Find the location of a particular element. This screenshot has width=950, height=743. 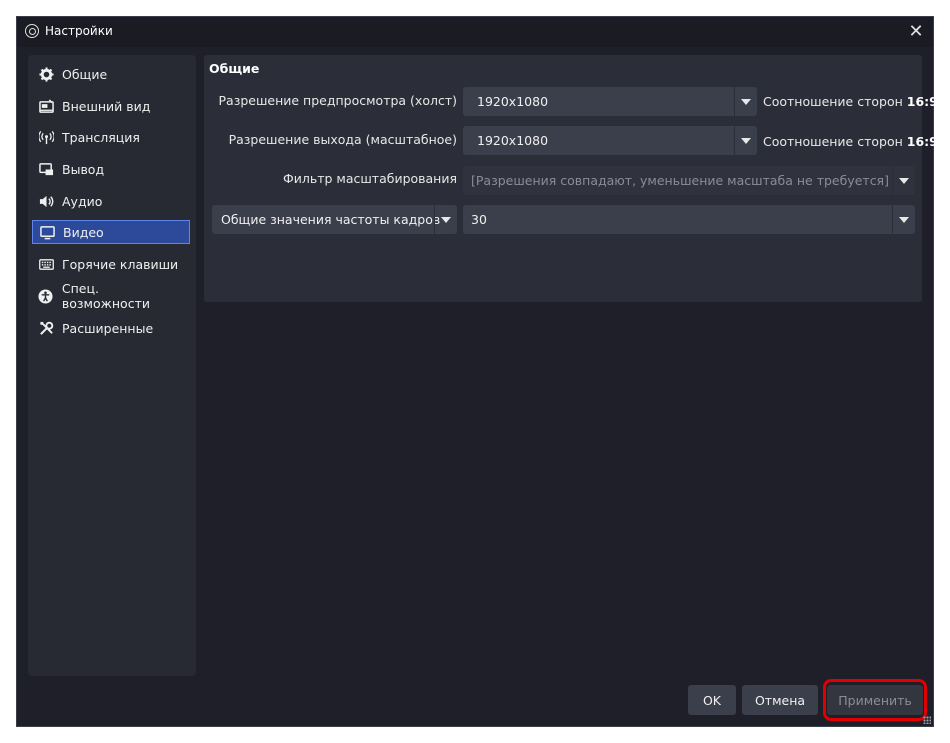

sidebar-item-accessibility: Спец. возможности is located at coordinates (111, 296).